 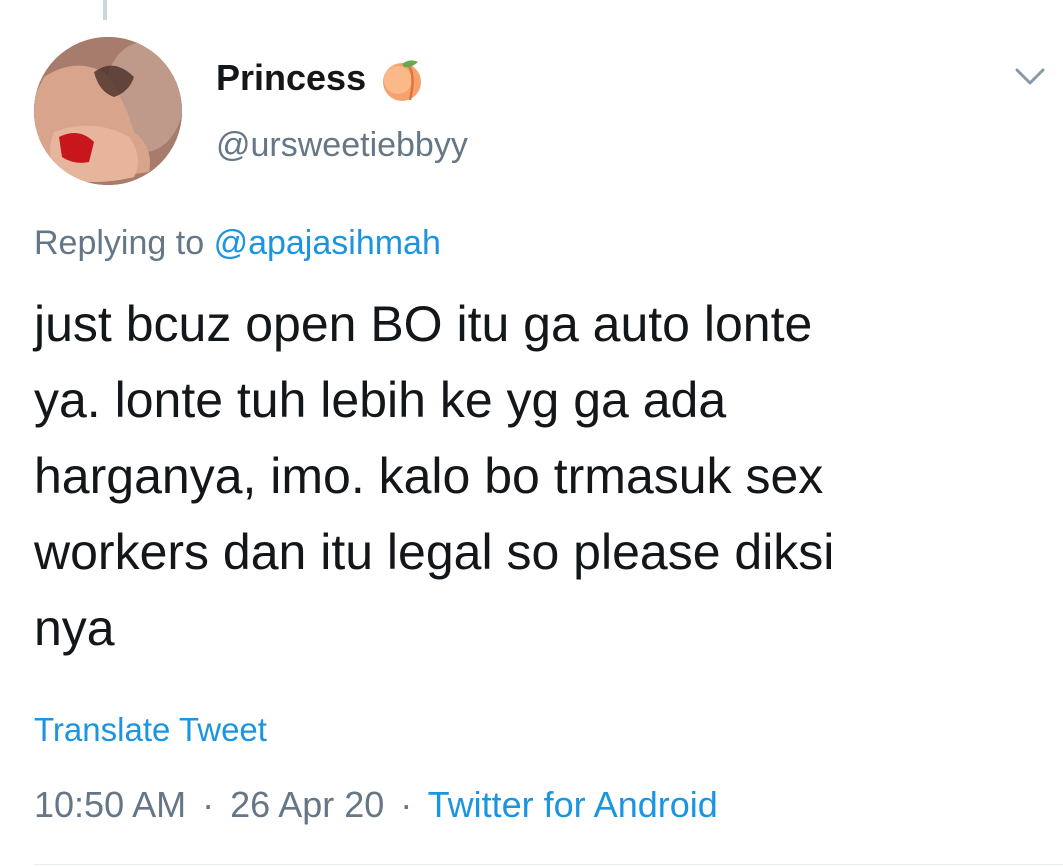 I want to click on tweet-time: 10:50 AM, so click(x=110, y=804).